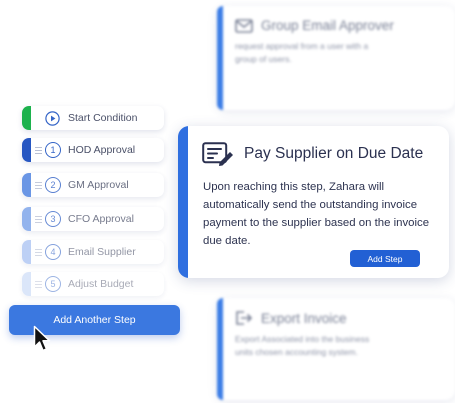  What do you see at coordinates (101, 284) in the screenshot?
I see `step-label: Adjust Budget` at bounding box center [101, 284].